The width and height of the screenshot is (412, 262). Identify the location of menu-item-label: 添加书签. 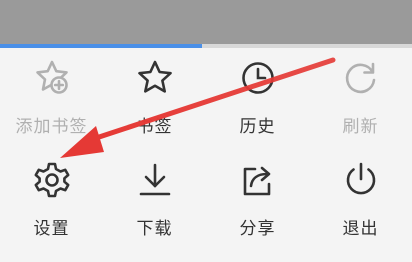
(51, 127).